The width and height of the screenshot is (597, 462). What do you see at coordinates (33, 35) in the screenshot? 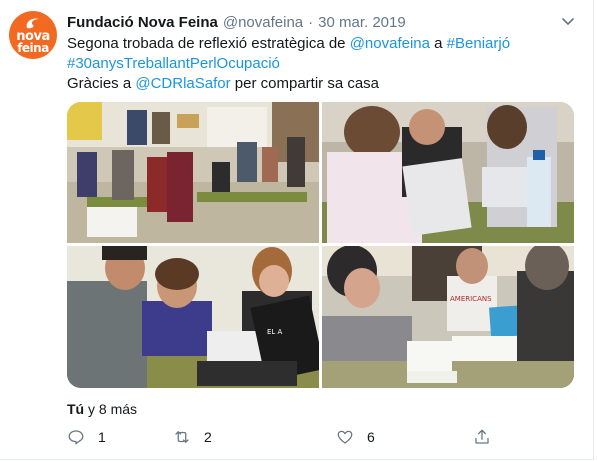
I see `author-avatar: nova feina` at bounding box center [33, 35].